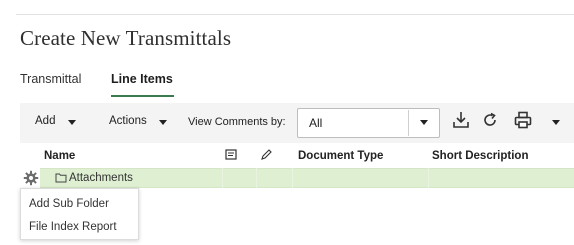 The width and height of the screenshot is (574, 245). I want to click on row-name: Attachments, so click(101, 178).